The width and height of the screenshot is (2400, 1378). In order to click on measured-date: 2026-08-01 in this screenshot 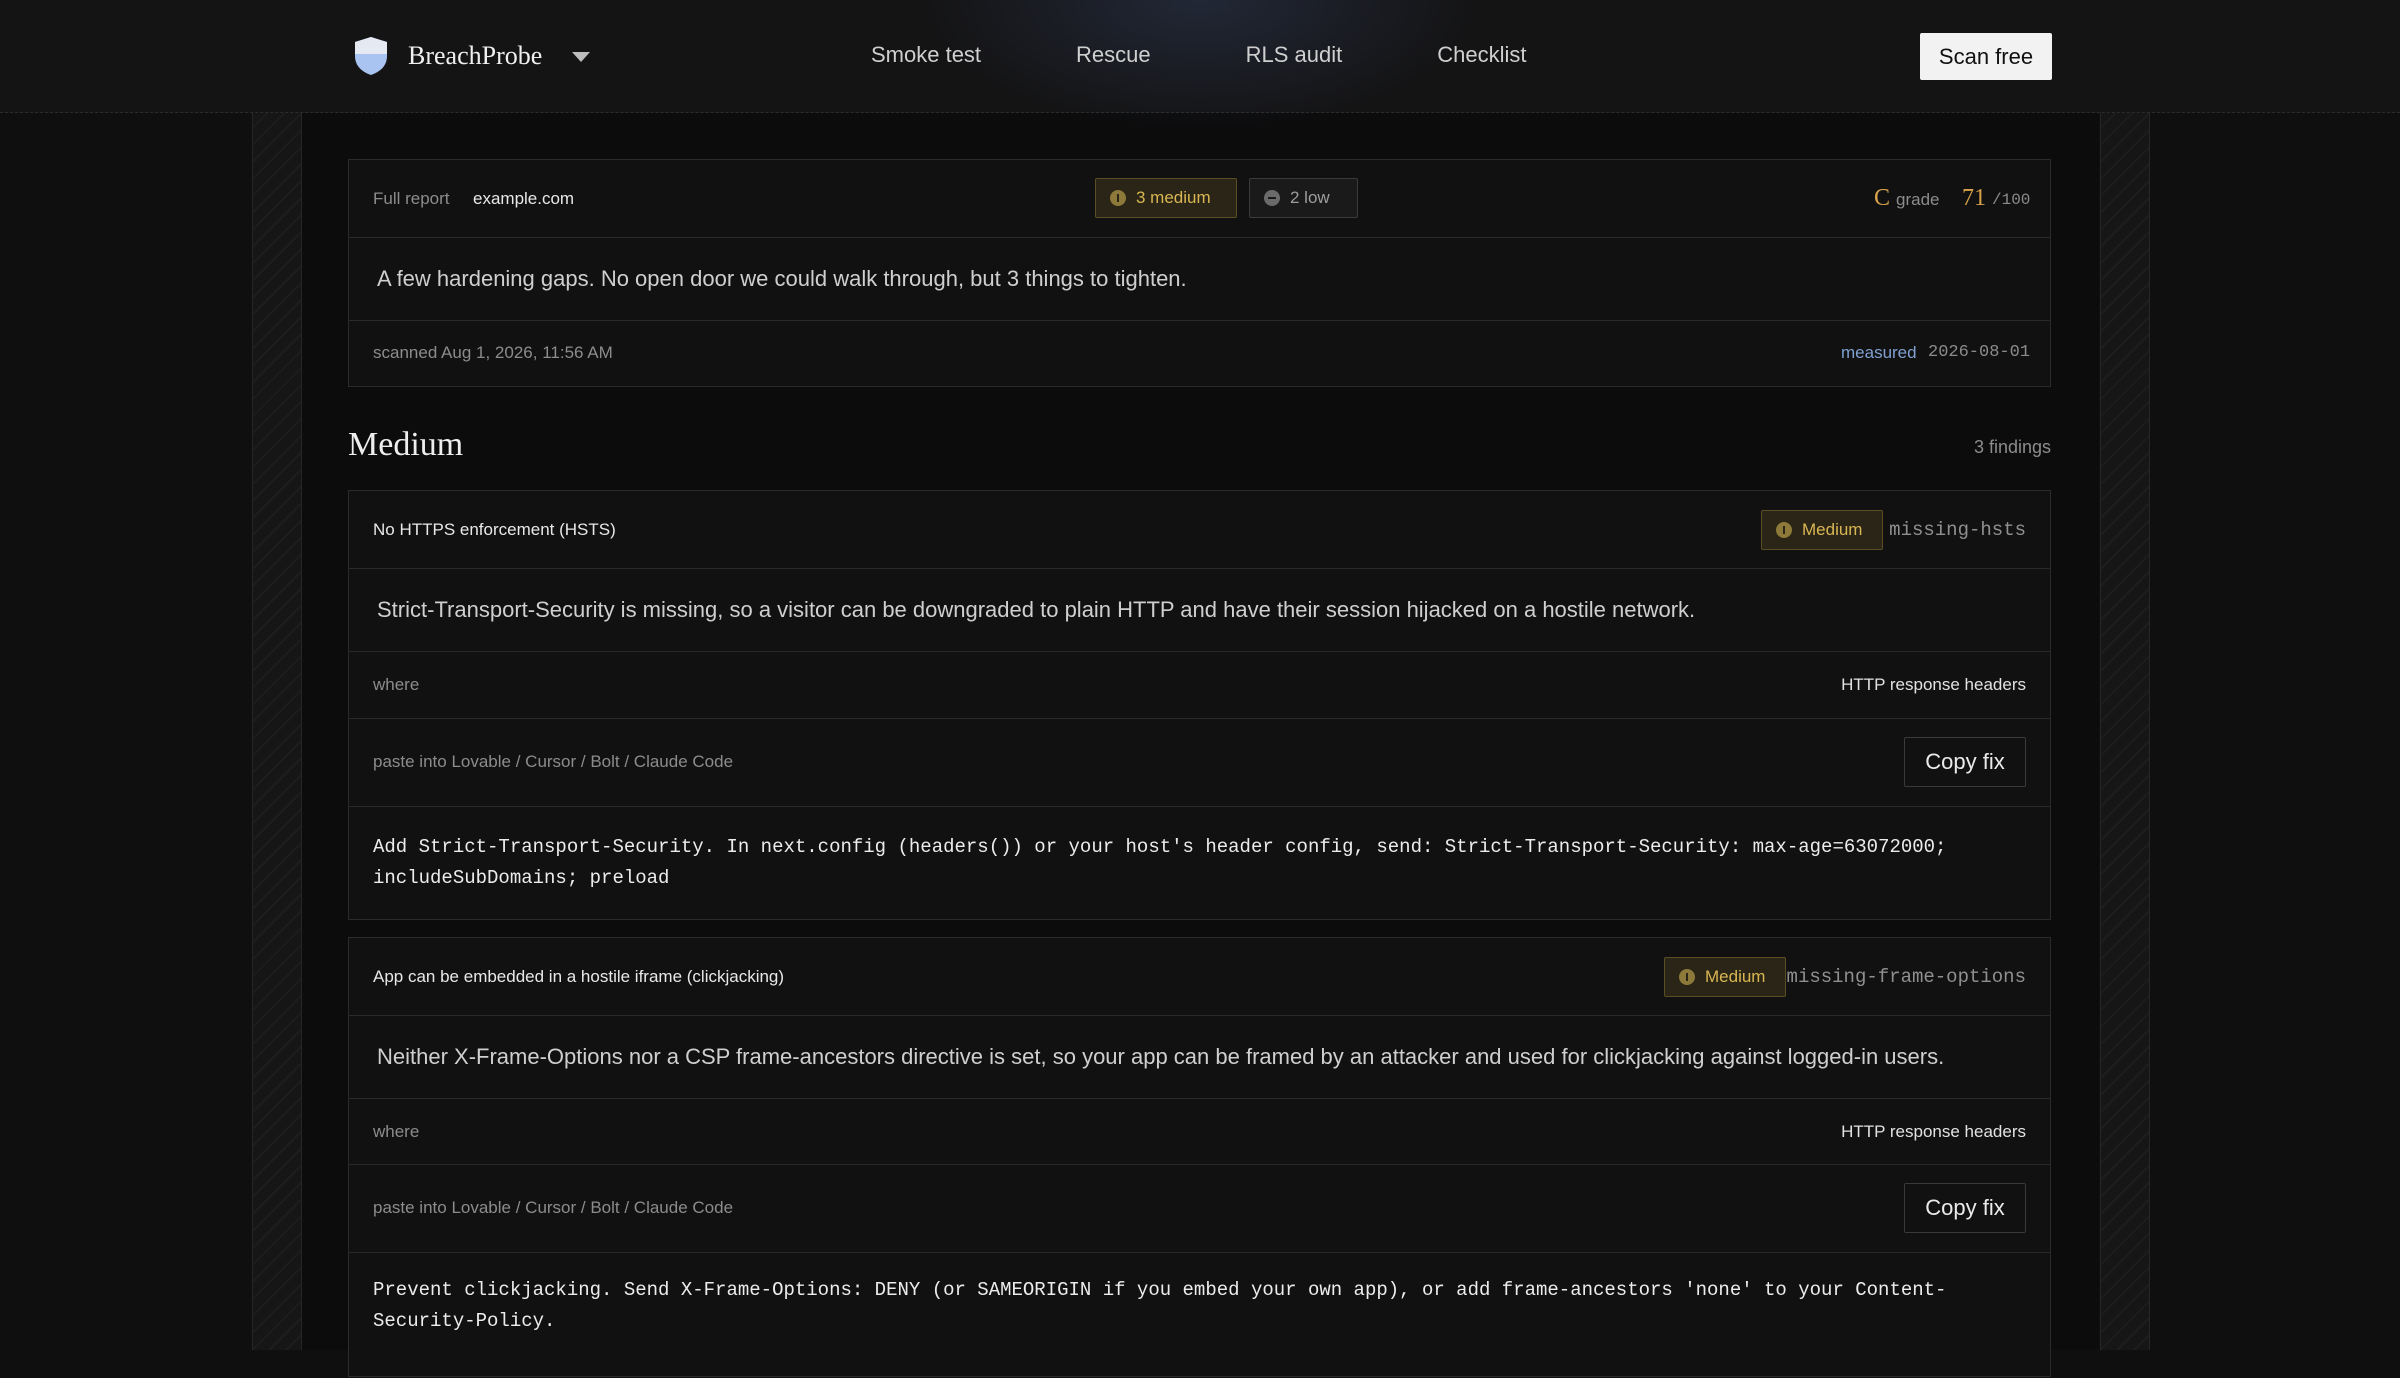, I will do `click(1979, 352)`.